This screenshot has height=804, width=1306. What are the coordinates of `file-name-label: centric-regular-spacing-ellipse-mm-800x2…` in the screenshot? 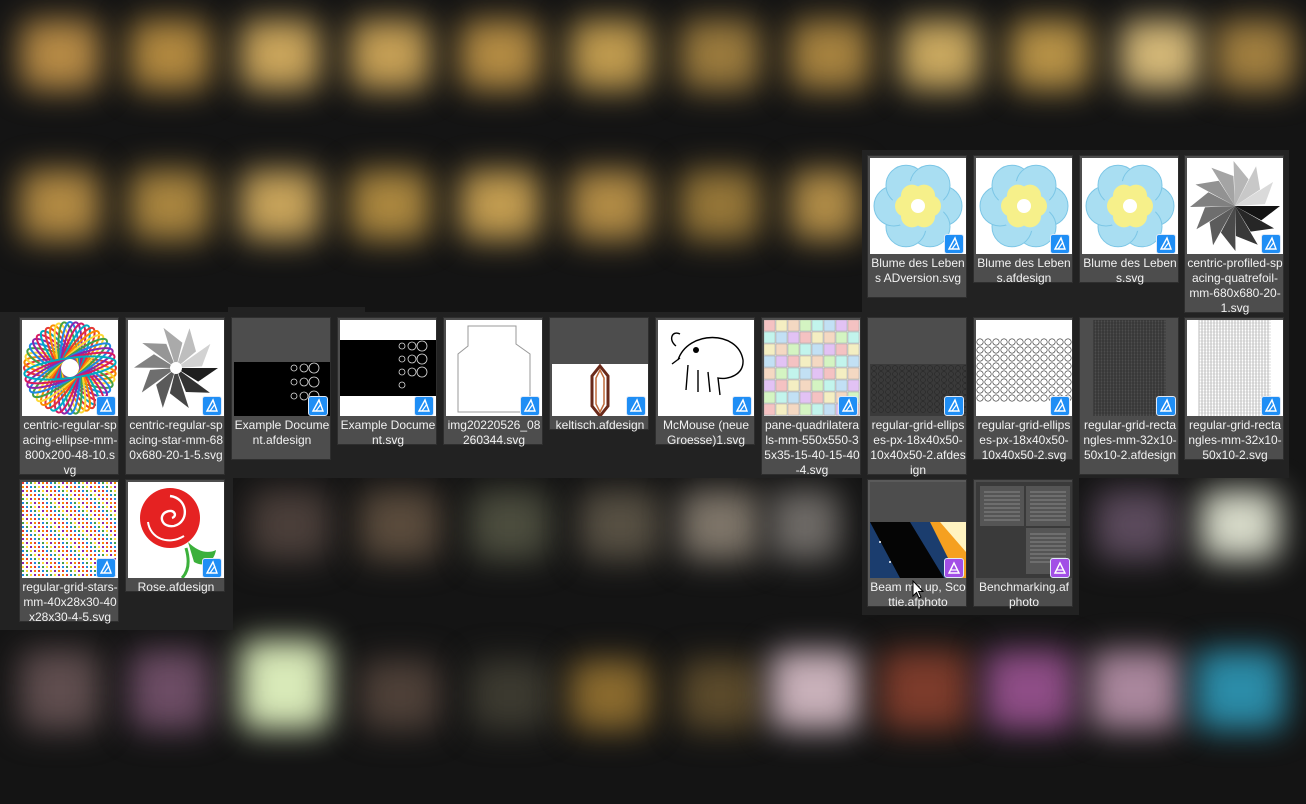 It's located at (70, 447).